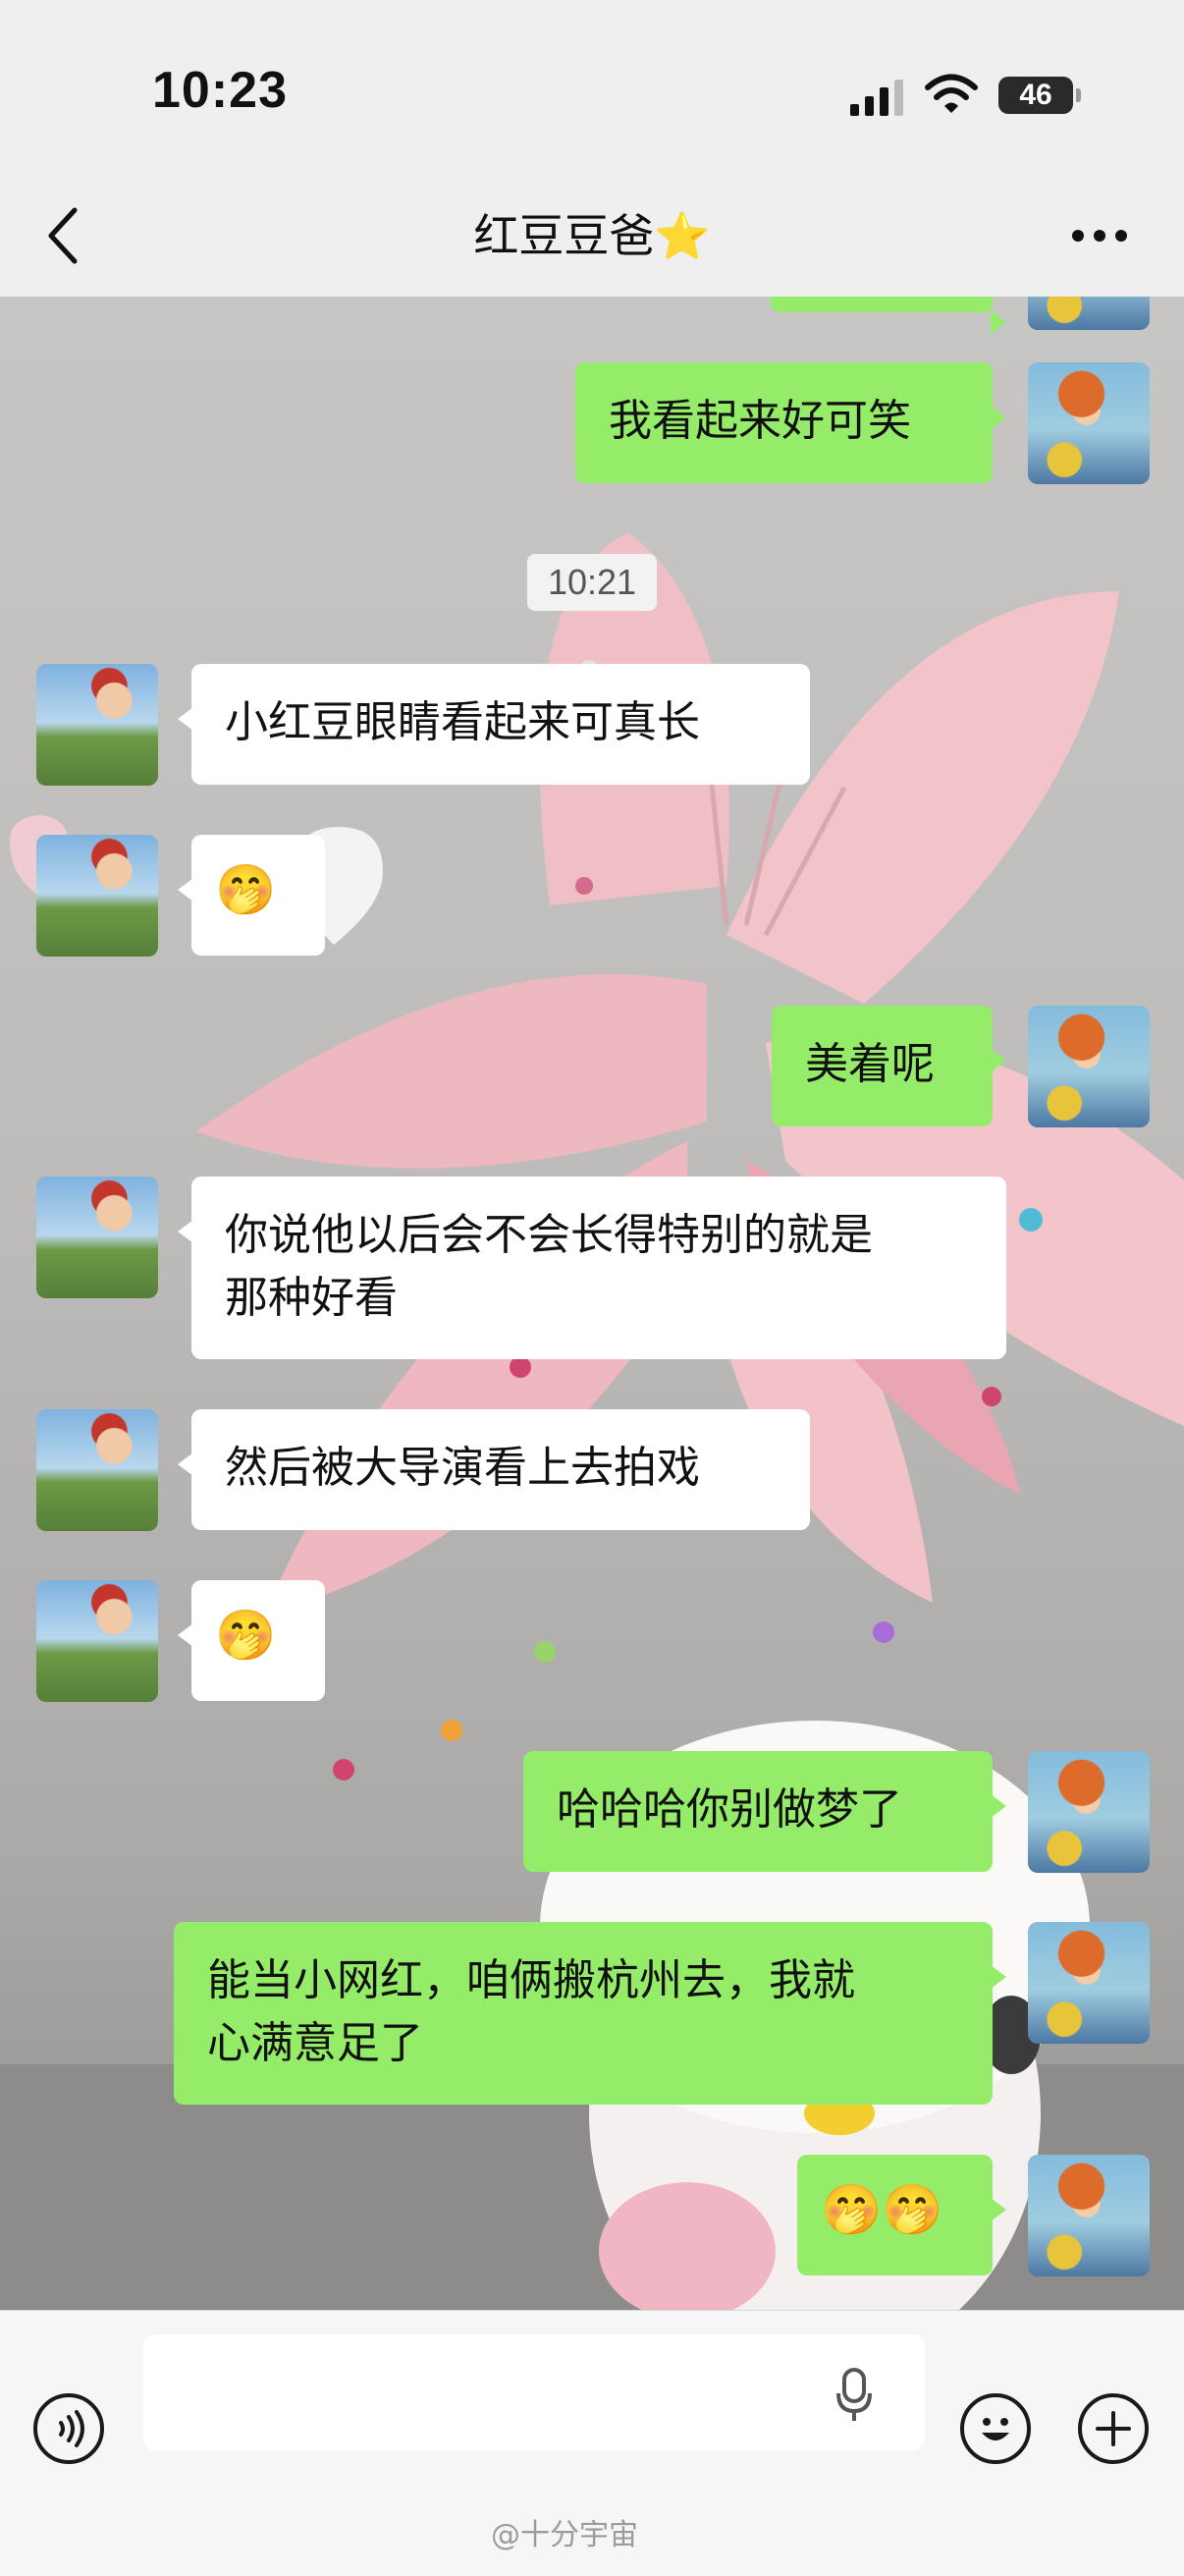 This screenshot has width=1184, height=2576. I want to click on incoming-message-bubble: 小红豆眼睛看起来可真长, so click(494, 724).